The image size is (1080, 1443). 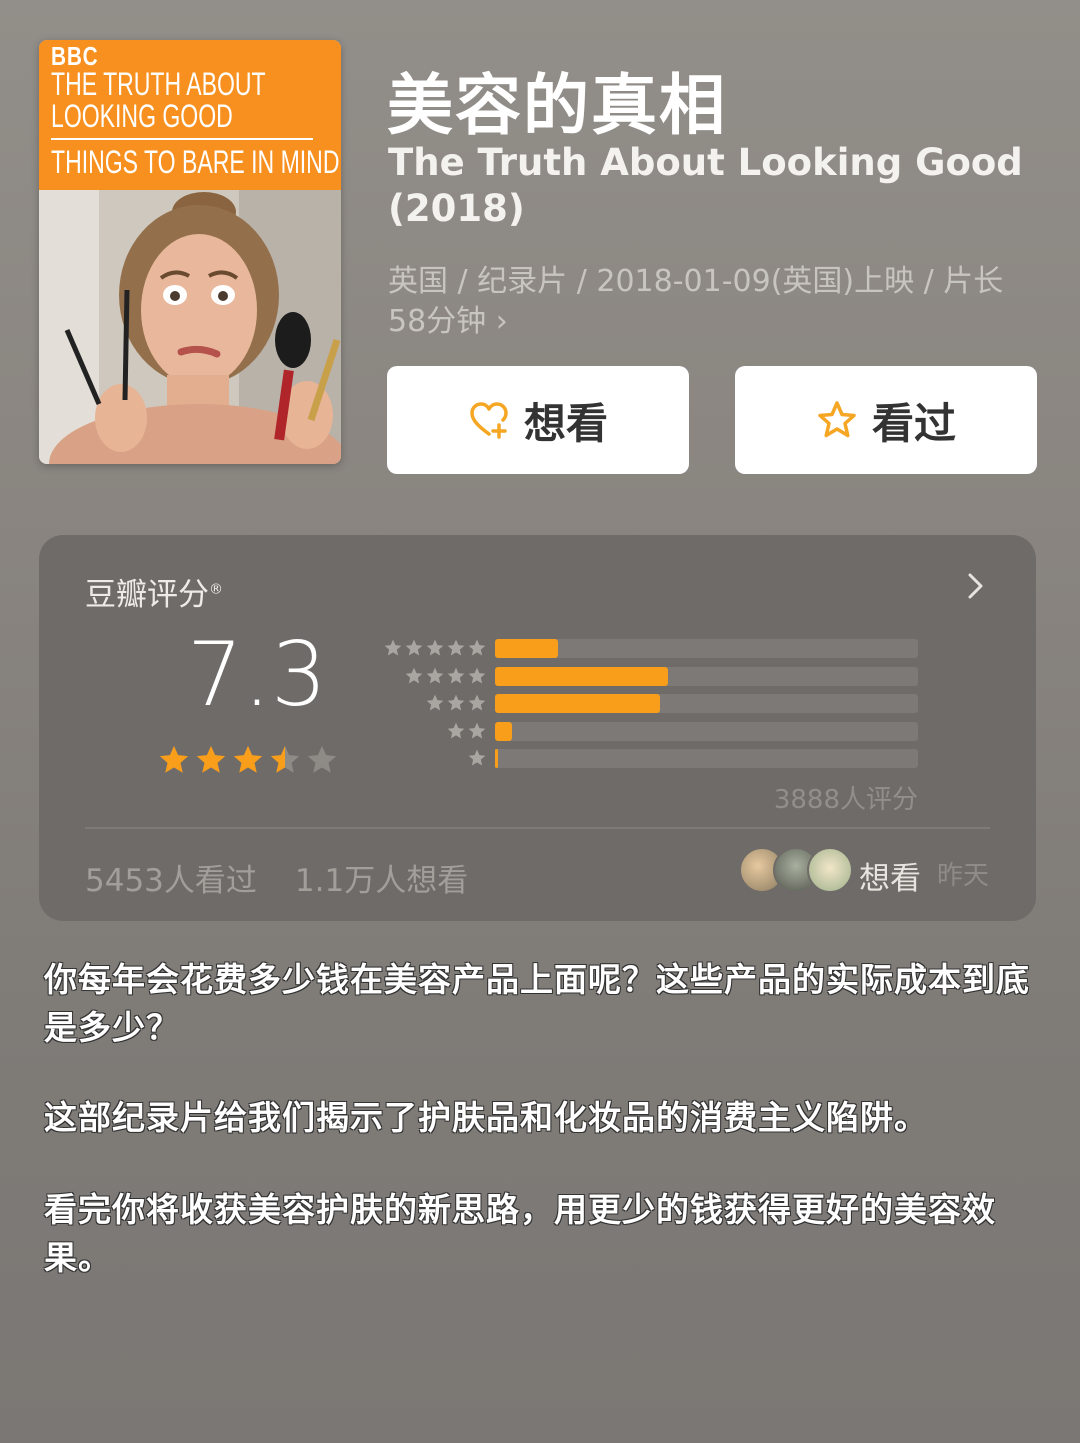 What do you see at coordinates (565, 423) in the screenshot?
I see `want-button-label: 想看` at bounding box center [565, 423].